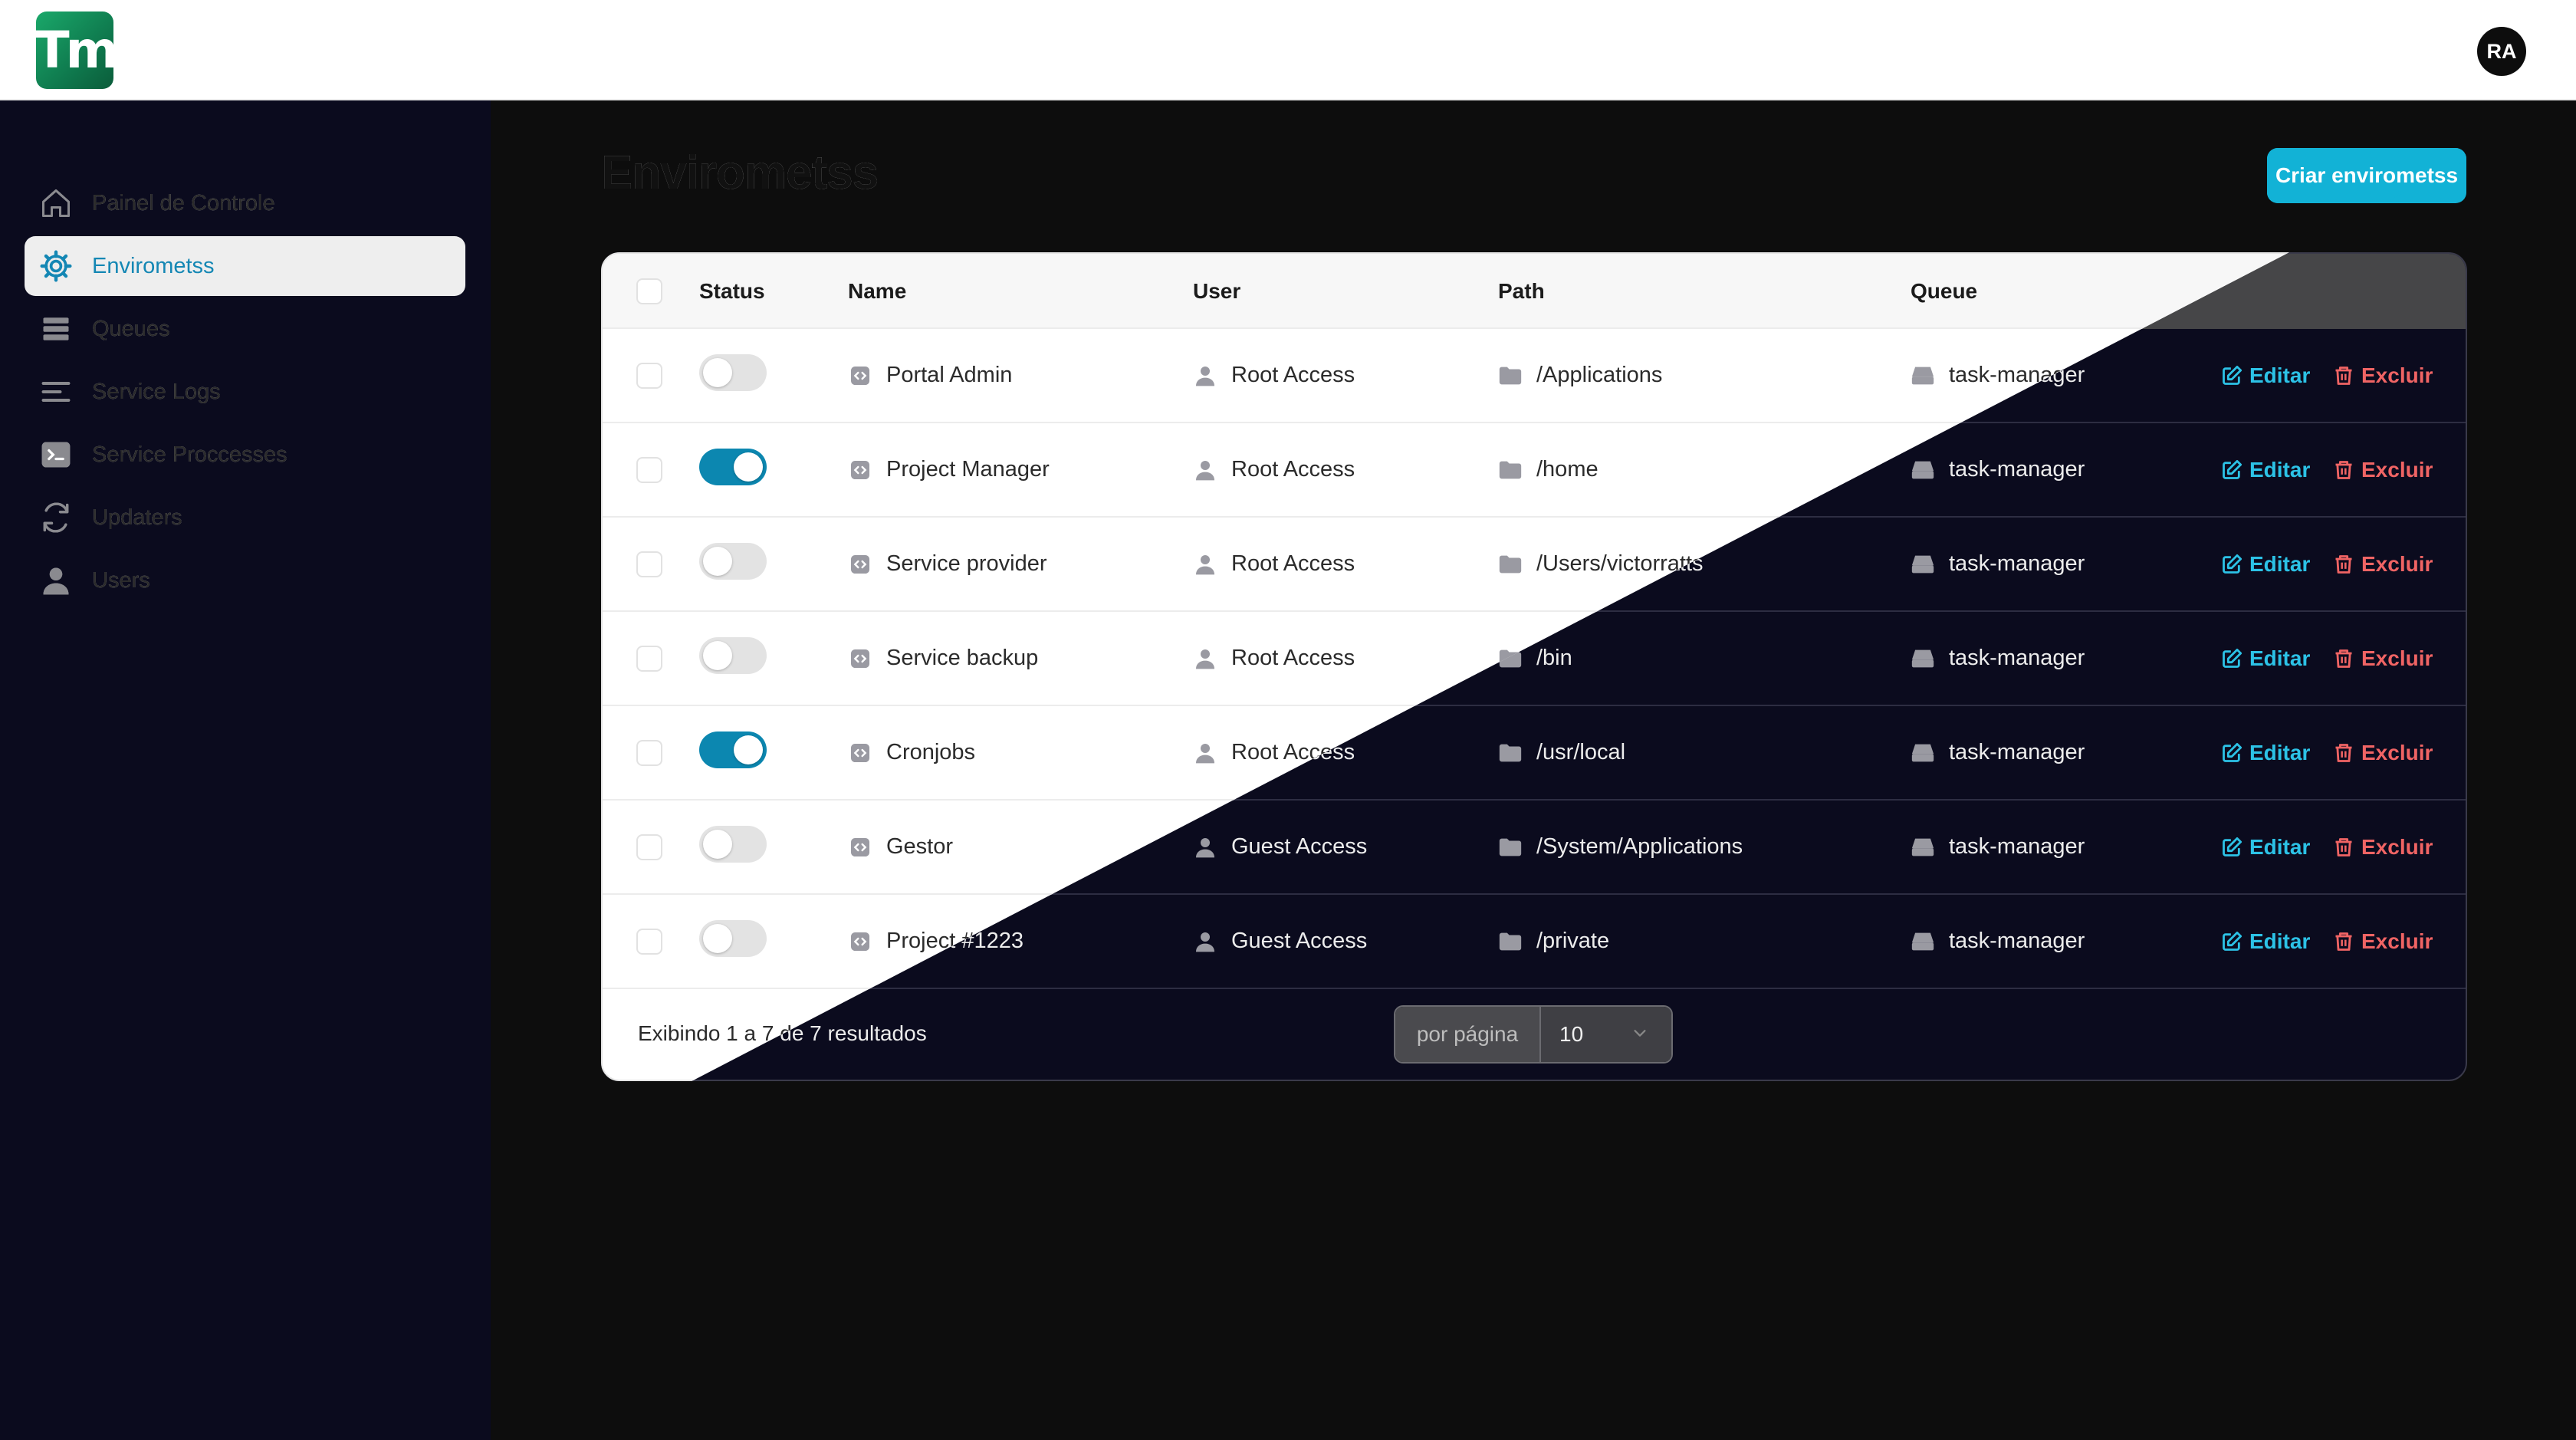 The width and height of the screenshot is (2576, 1440). What do you see at coordinates (911, 752) in the screenshot?
I see `name-cell: Cronjobs` at bounding box center [911, 752].